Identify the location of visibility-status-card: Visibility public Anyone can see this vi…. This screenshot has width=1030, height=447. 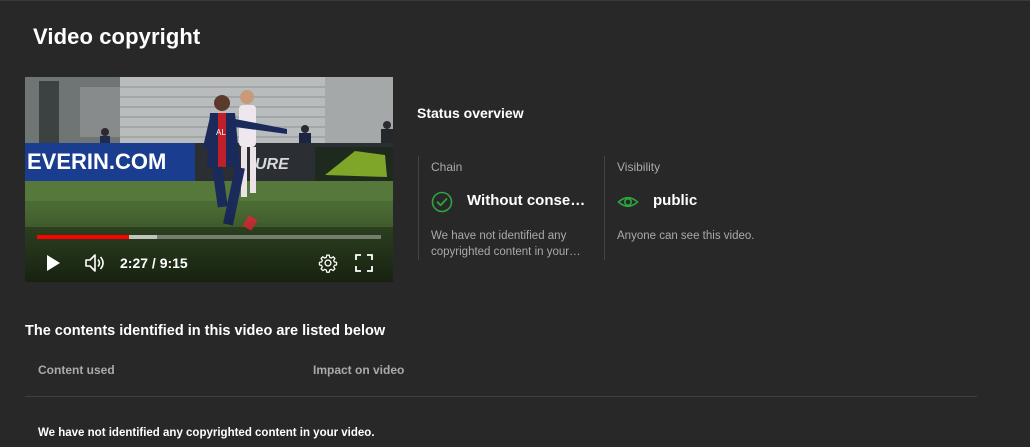
(697, 208).